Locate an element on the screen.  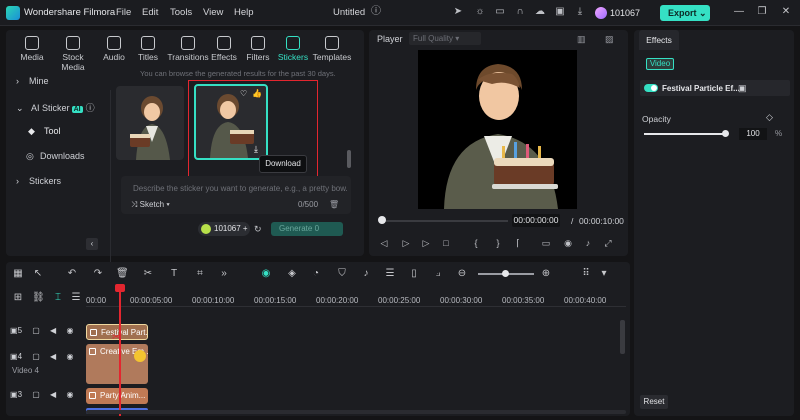
effect-settings-icon: ▣ is located at coordinates (742, 88).